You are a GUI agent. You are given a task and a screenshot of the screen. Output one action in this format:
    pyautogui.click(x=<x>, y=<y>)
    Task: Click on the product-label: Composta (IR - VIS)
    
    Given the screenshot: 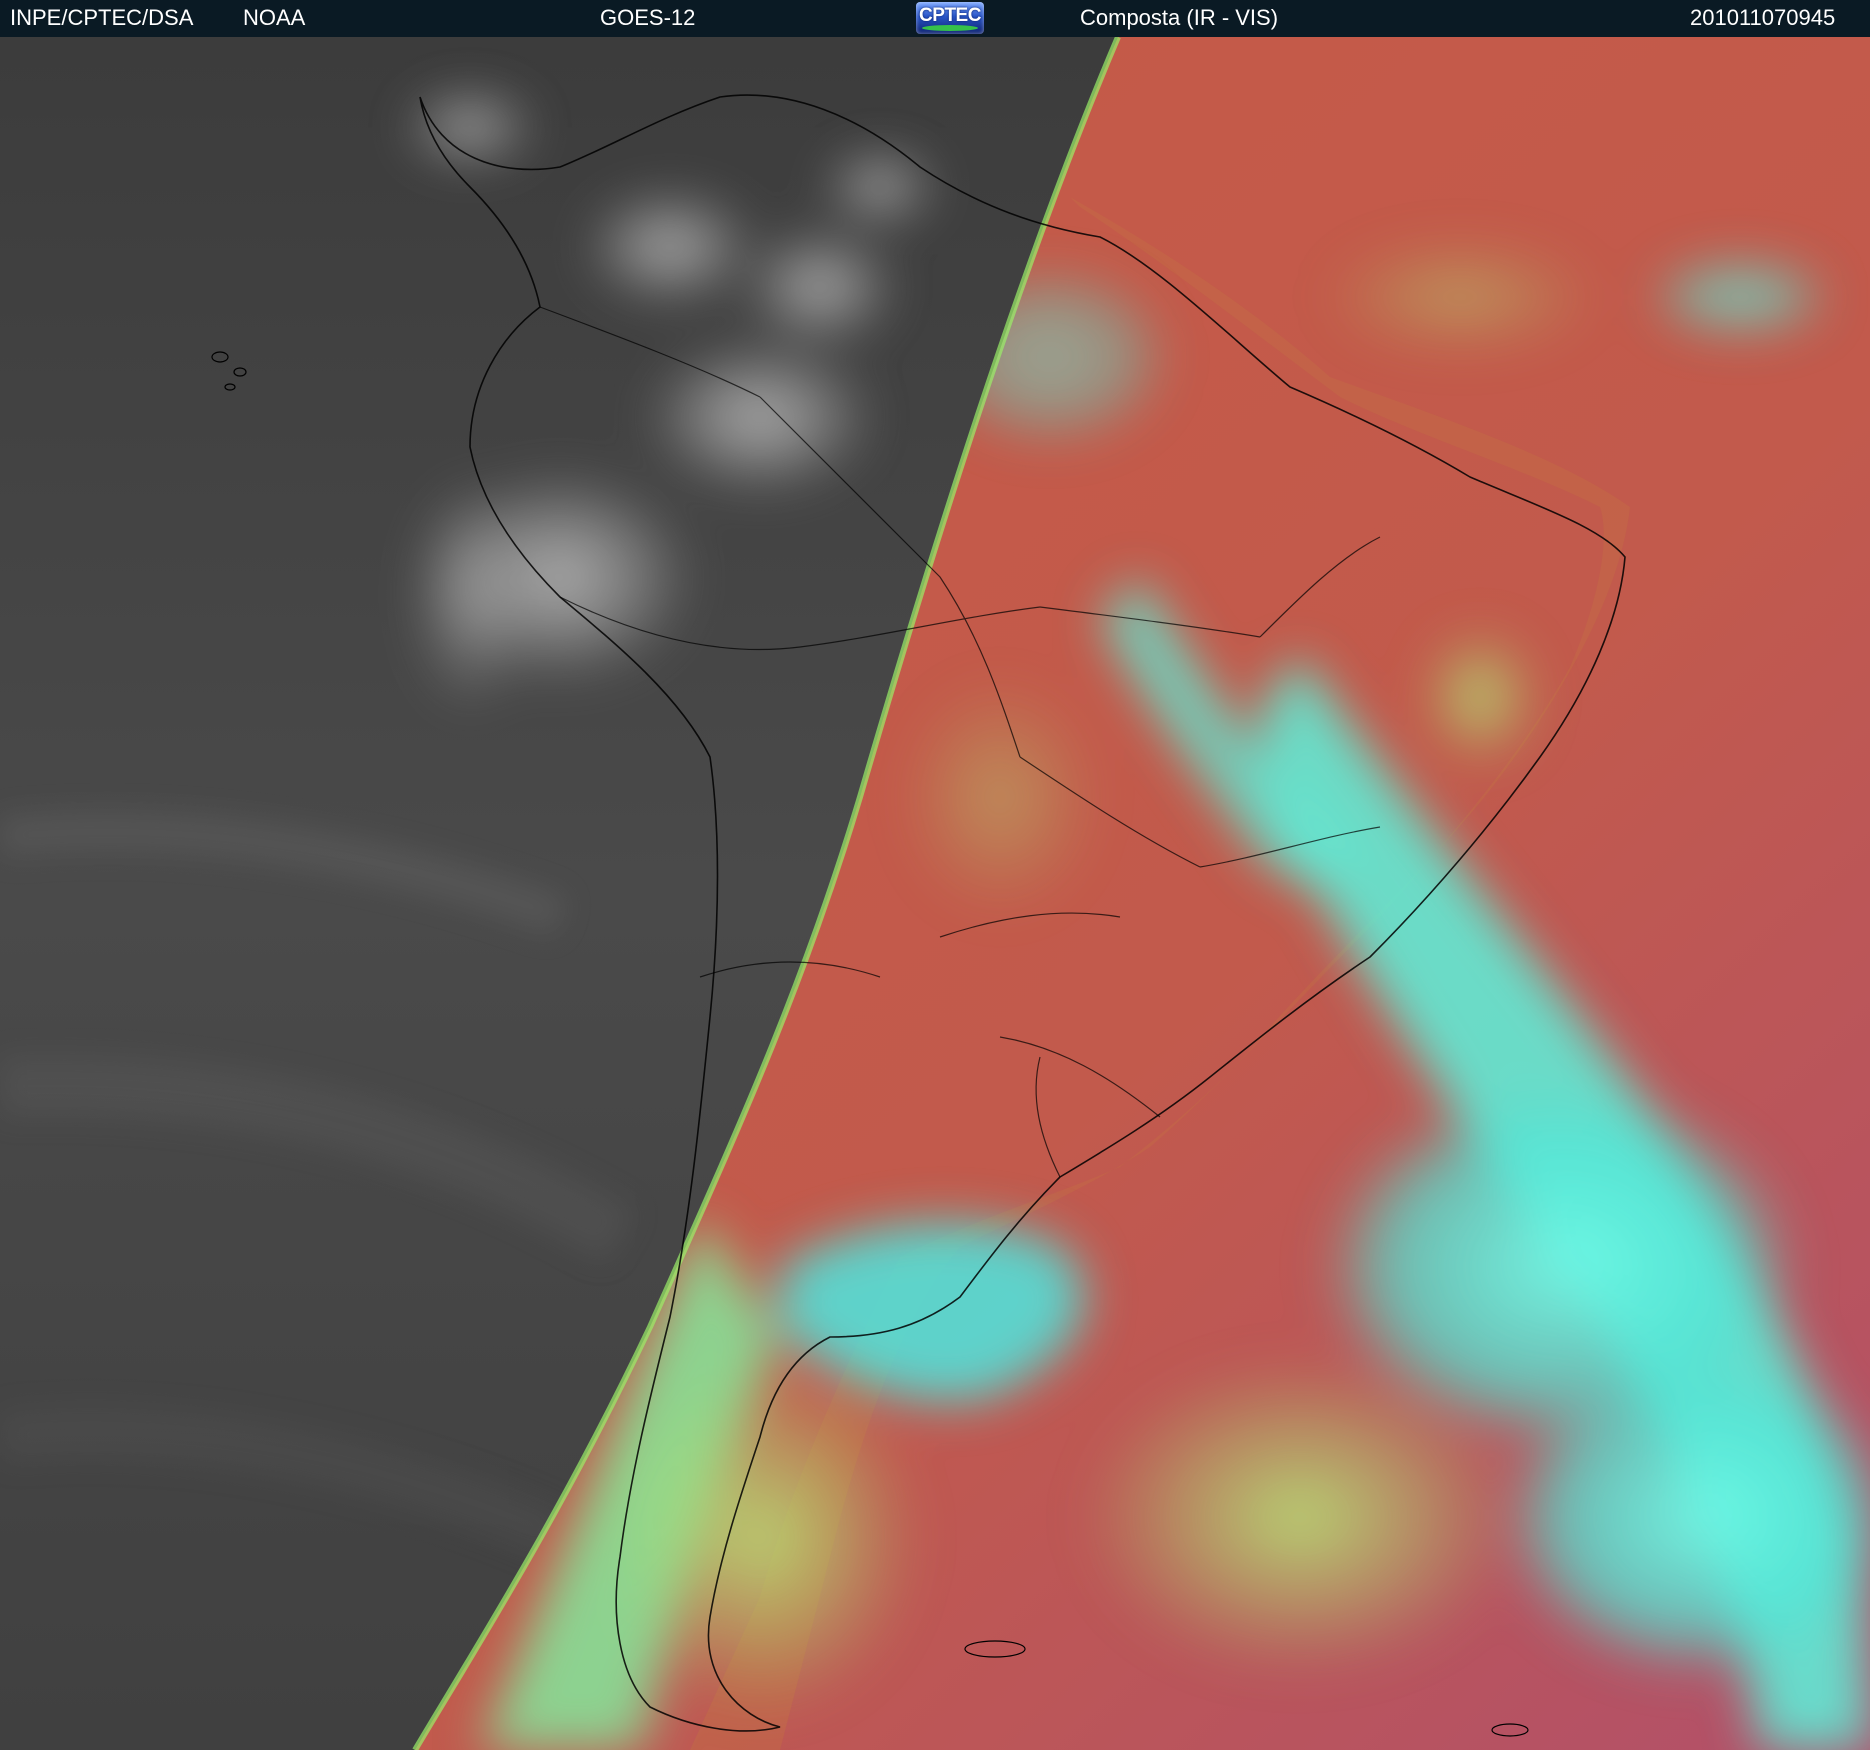 What is the action you would take?
    pyautogui.click(x=1179, y=17)
    